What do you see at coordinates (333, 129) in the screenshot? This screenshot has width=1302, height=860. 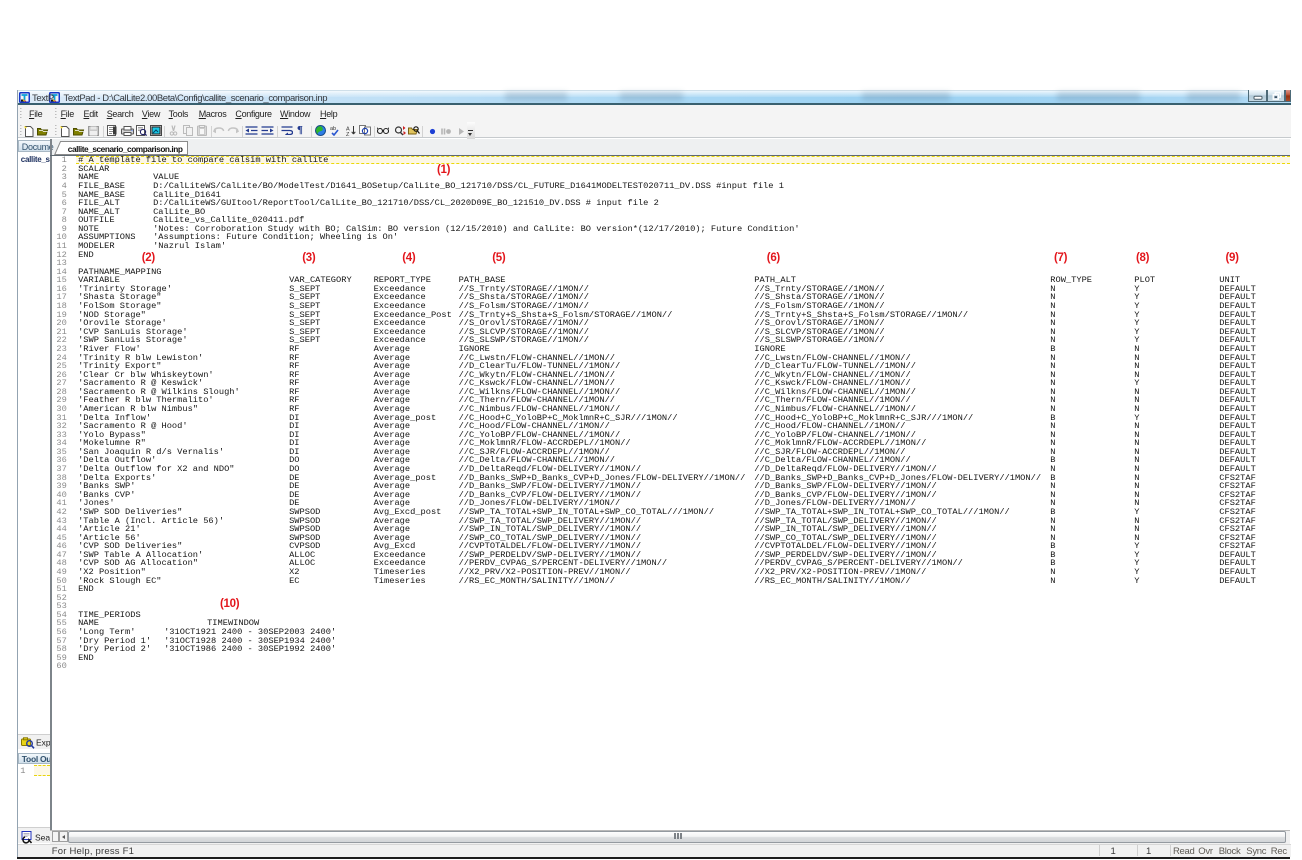 I see `svg-text: ab` at bounding box center [333, 129].